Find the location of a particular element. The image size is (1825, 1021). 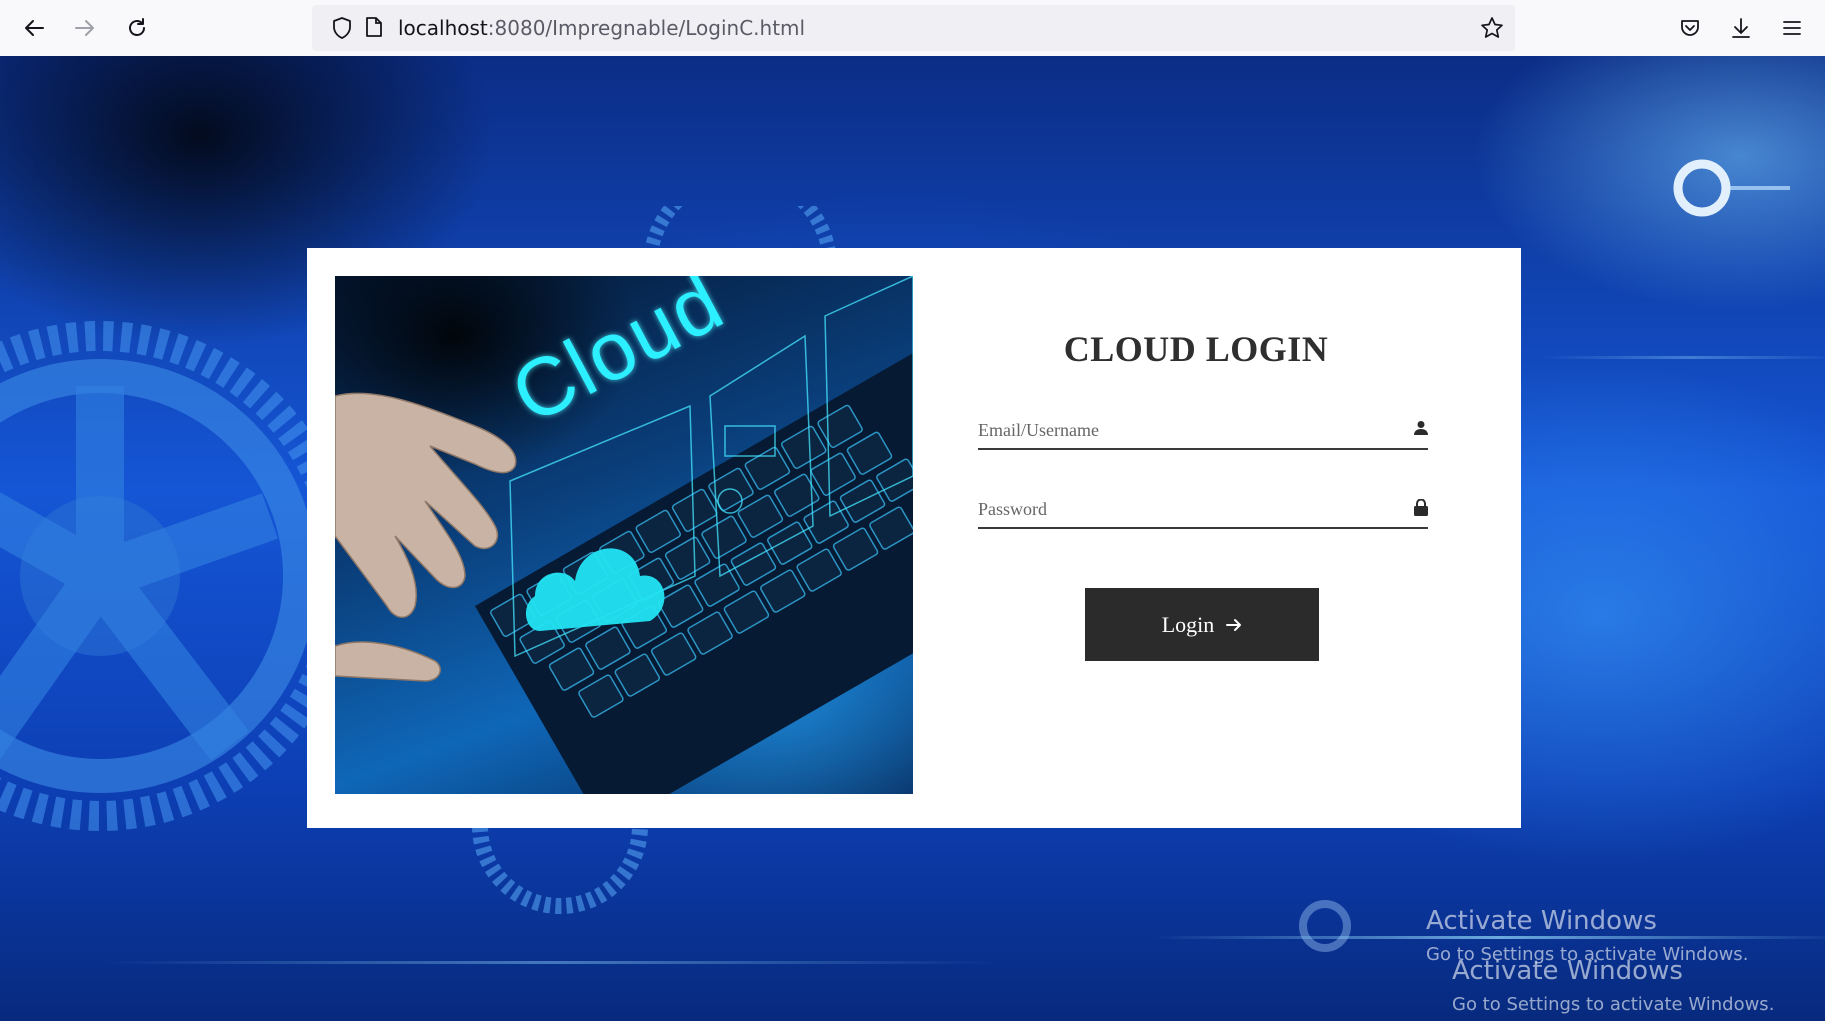

lock-icon is located at coordinates (1421, 509).